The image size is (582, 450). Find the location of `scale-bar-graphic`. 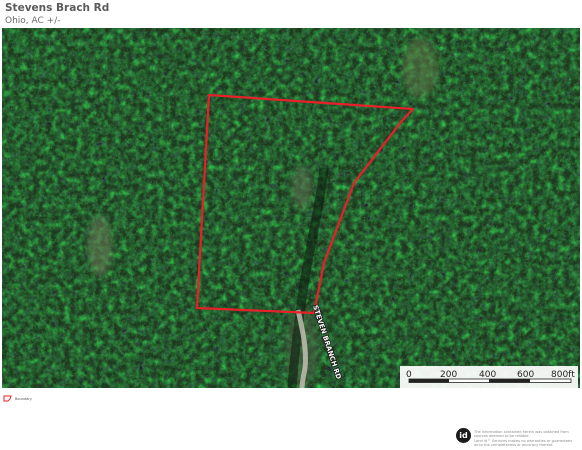

scale-bar-graphic is located at coordinates (490, 380).